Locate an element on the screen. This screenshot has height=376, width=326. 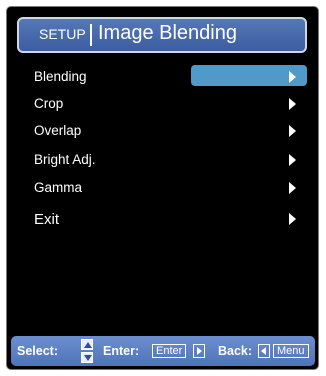
menu-item-label: Overlap is located at coordinates (58, 130).